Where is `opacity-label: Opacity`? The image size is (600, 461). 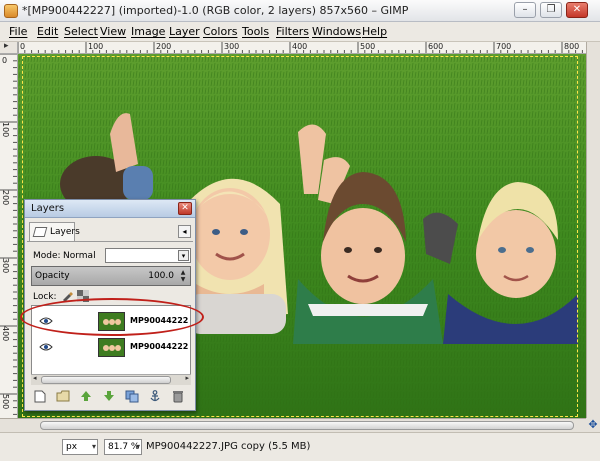 opacity-label: Opacity is located at coordinates (52, 276).